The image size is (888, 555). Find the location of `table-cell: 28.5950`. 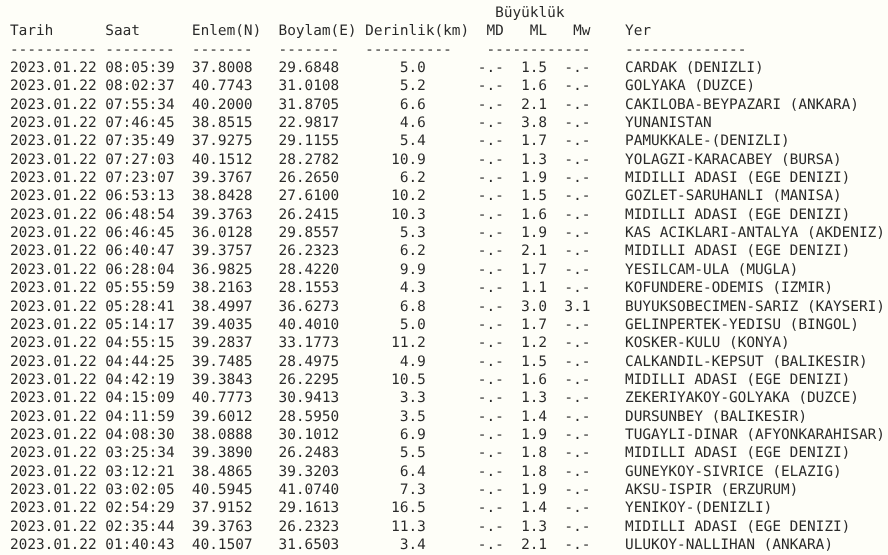

table-cell: 28.5950 is located at coordinates (309, 417).